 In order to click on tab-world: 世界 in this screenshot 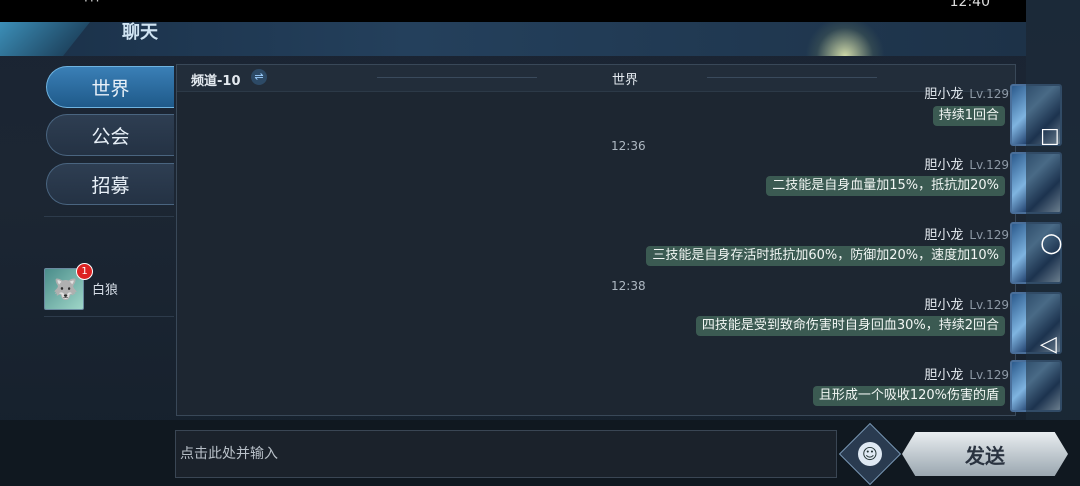, I will do `click(110, 87)`.